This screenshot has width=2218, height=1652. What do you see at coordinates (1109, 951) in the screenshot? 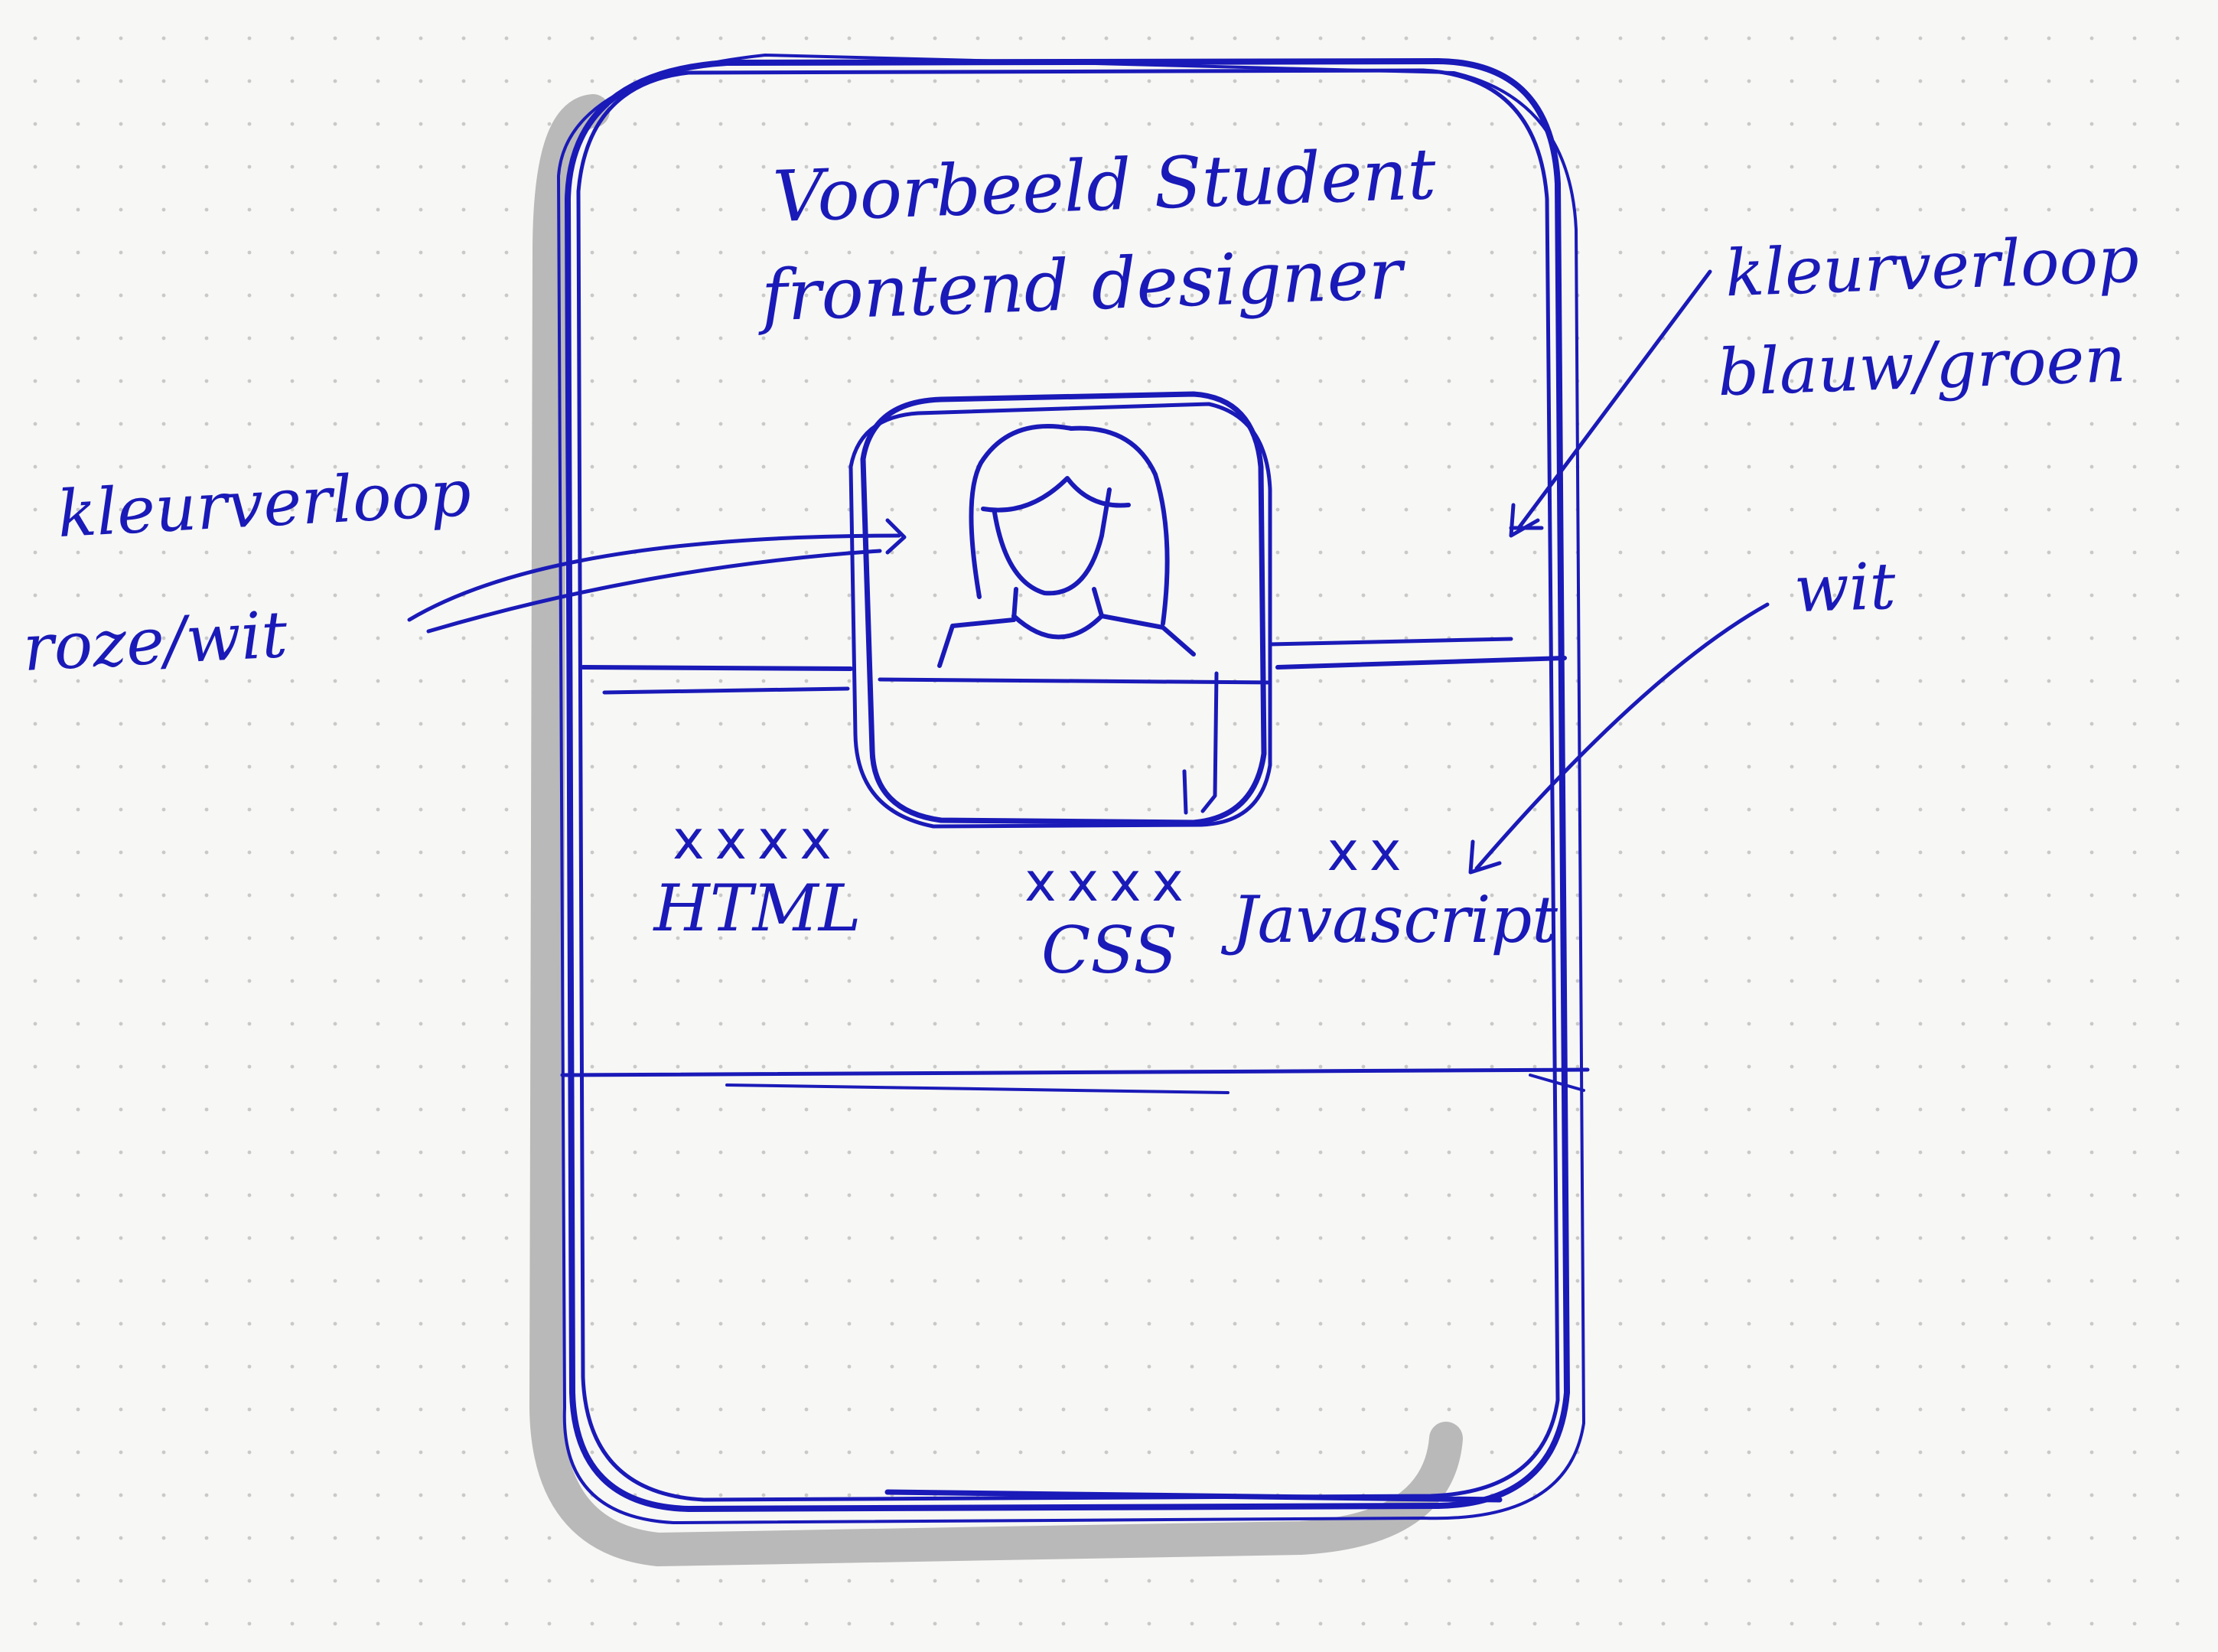
I see `skill-label: CSS` at bounding box center [1109, 951].